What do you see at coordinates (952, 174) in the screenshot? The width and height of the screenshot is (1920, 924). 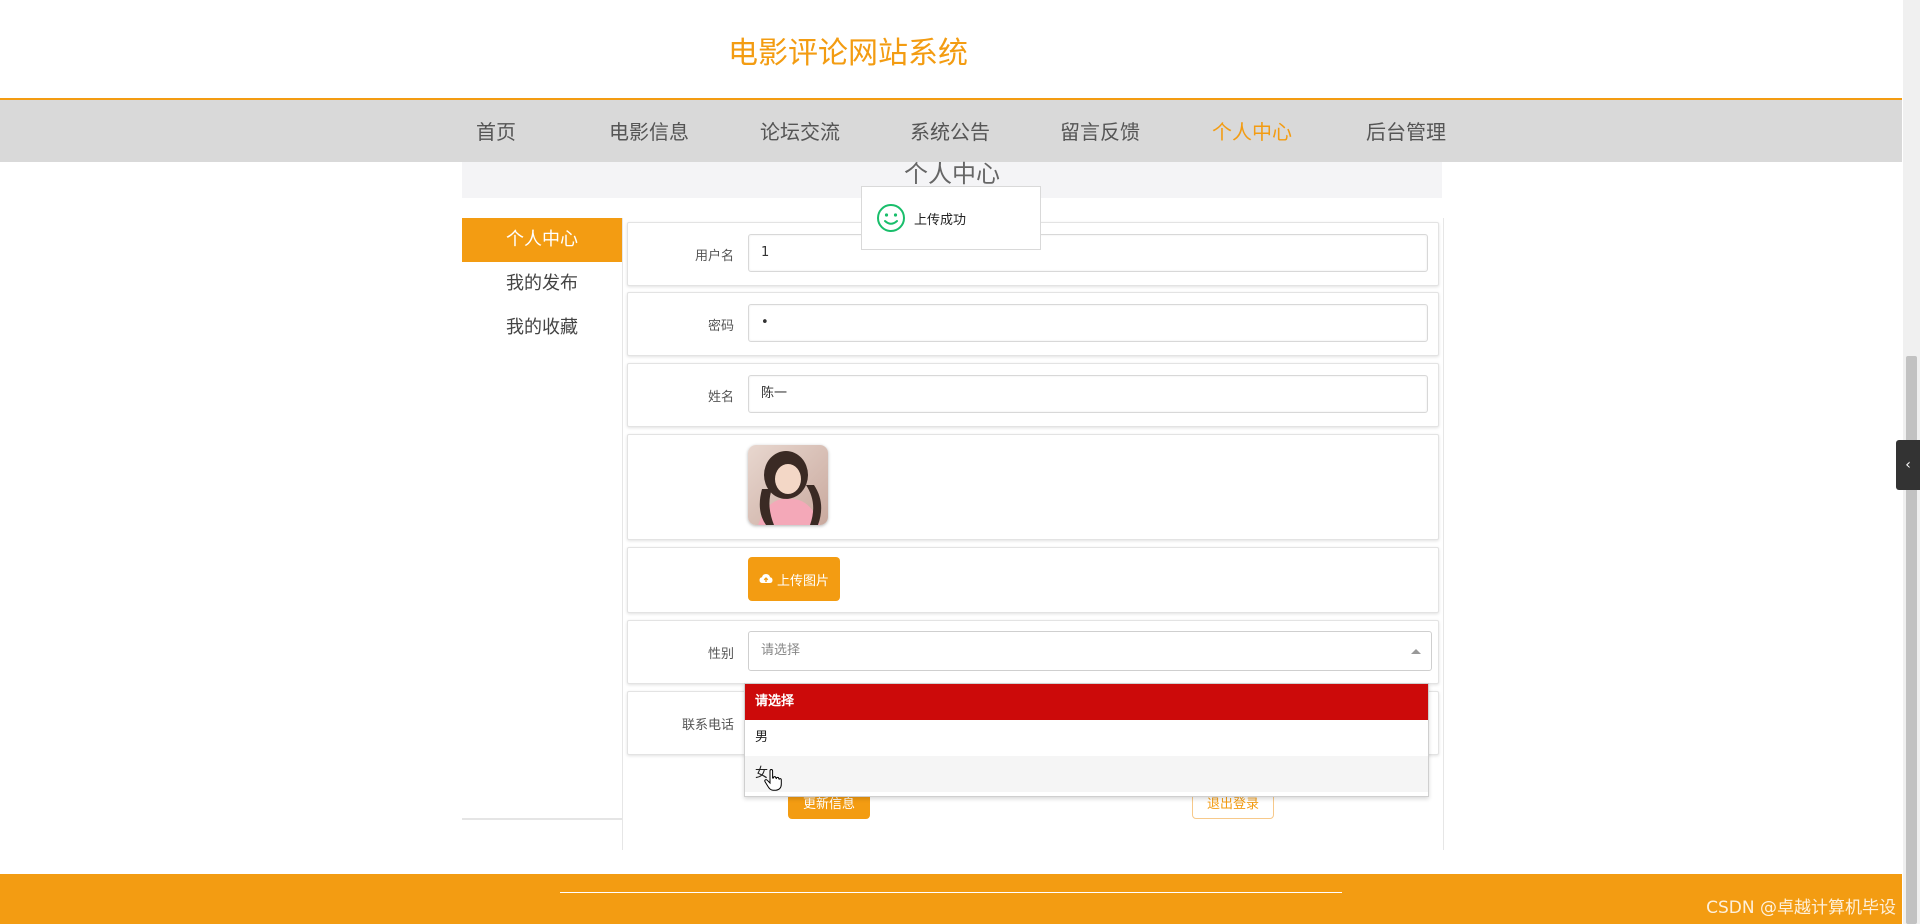 I see `section-title: 个人中心` at bounding box center [952, 174].